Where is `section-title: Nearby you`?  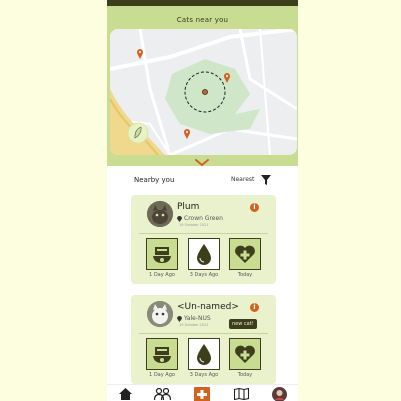
section-title: Nearby you is located at coordinates (154, 180).